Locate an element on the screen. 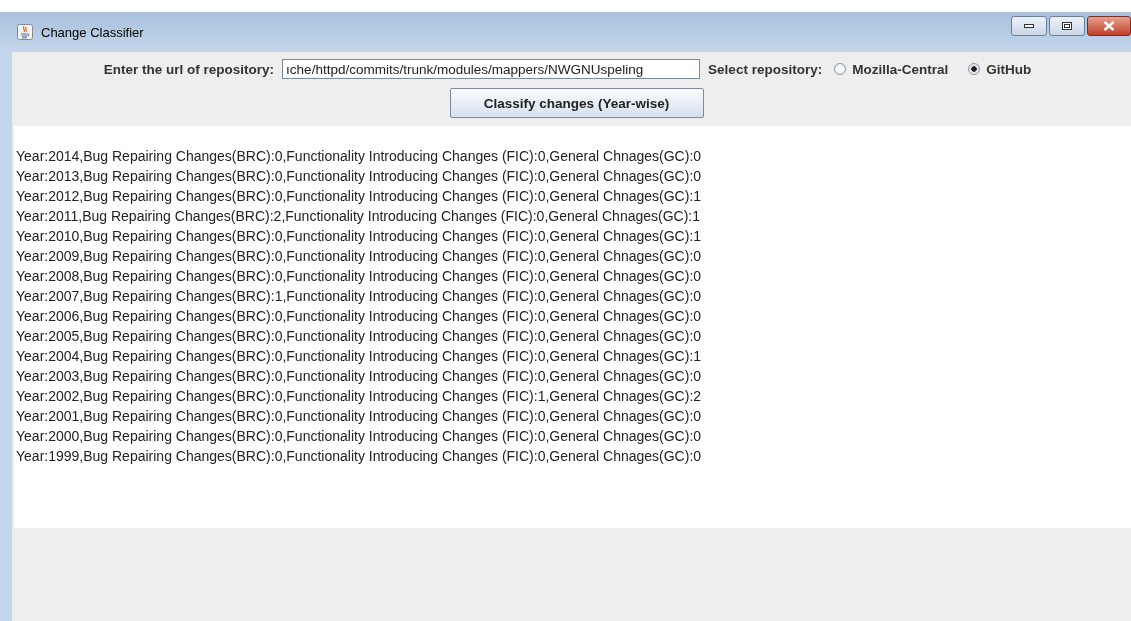 Image resolution: width=1131 pixels, height=621 pixels. radio-option: Mozilla-Central is located at coordinates (891, 69).